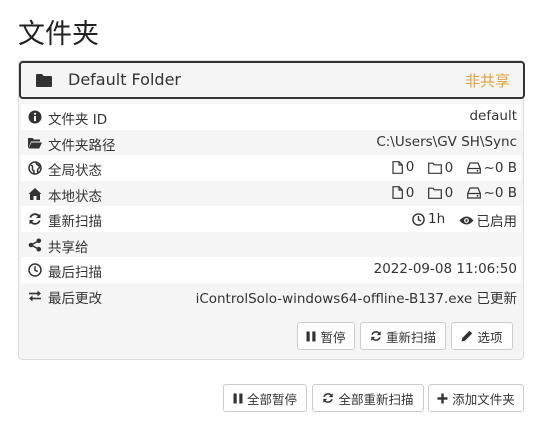 The height and width of the screenshot is (435, 548). I want to click on folder-open-icon, so click(35, 142).